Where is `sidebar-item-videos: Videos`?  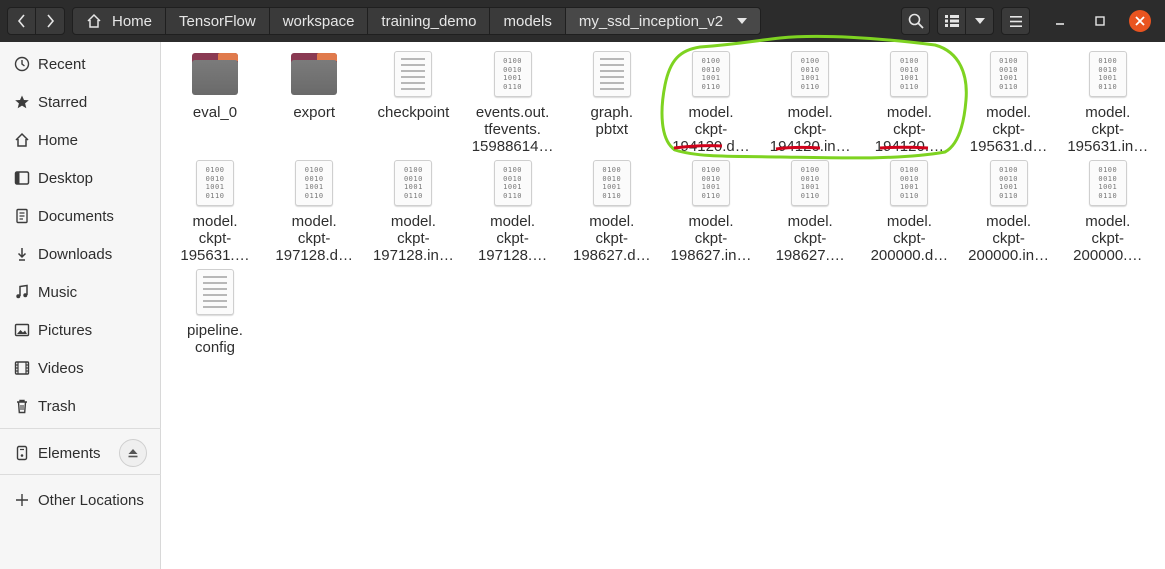 sidebar-item-videos: Videos is located at coordinates (80, 368).